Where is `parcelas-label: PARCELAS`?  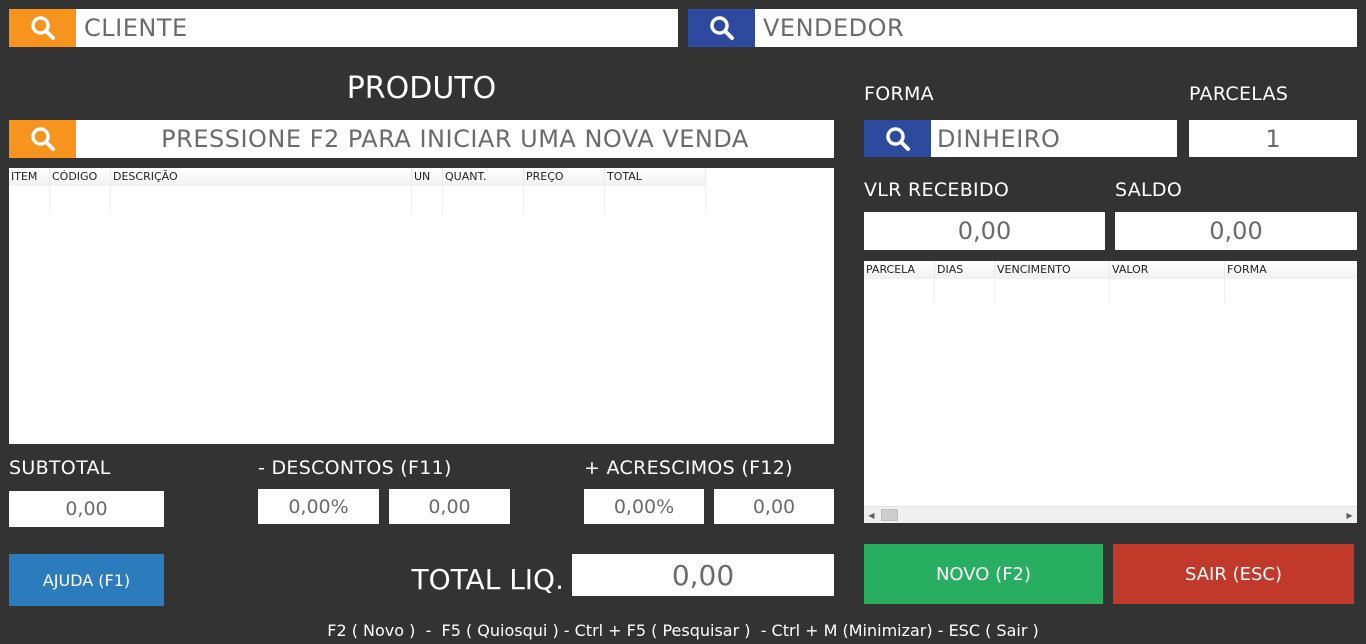 parcelas-label: PARCELAS is located at coordinates (1239, 94).